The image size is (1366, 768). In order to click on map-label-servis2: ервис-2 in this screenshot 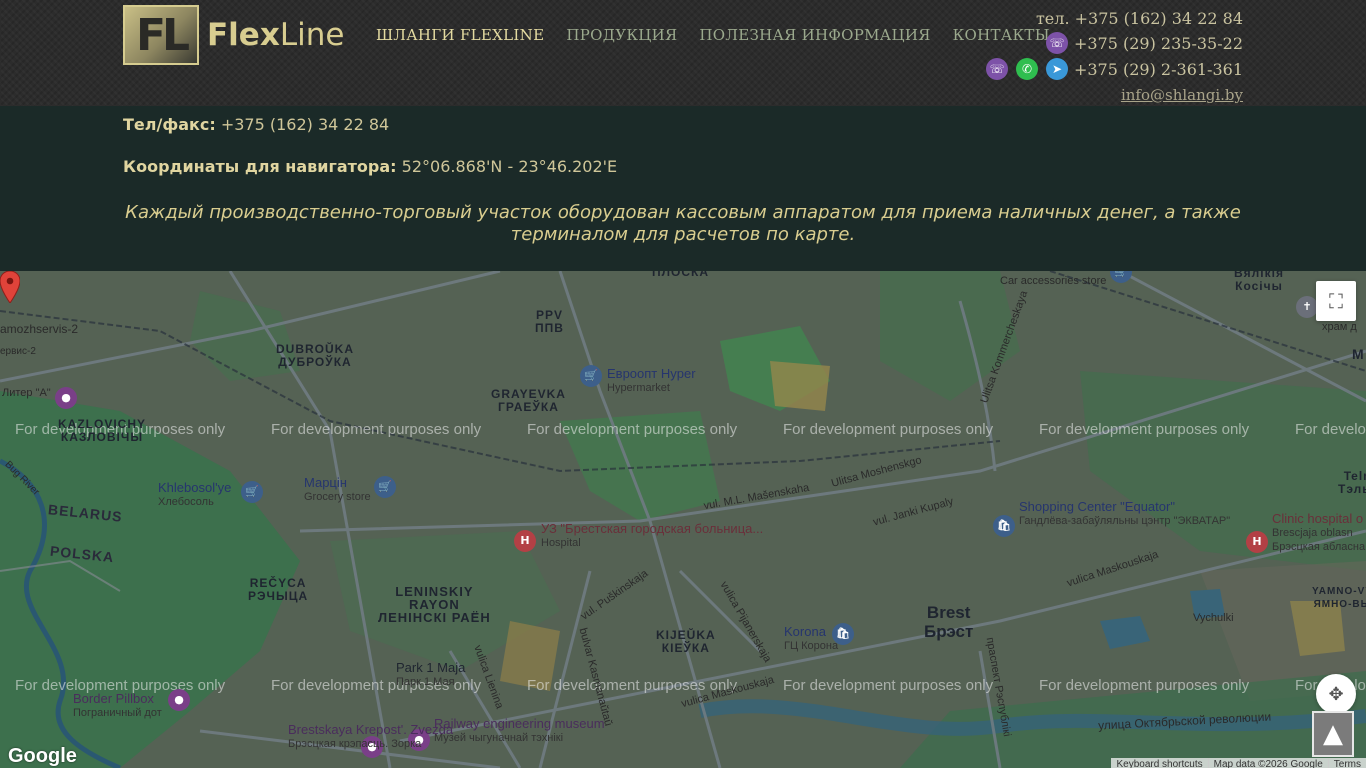, I will do `click(18, 351)`.